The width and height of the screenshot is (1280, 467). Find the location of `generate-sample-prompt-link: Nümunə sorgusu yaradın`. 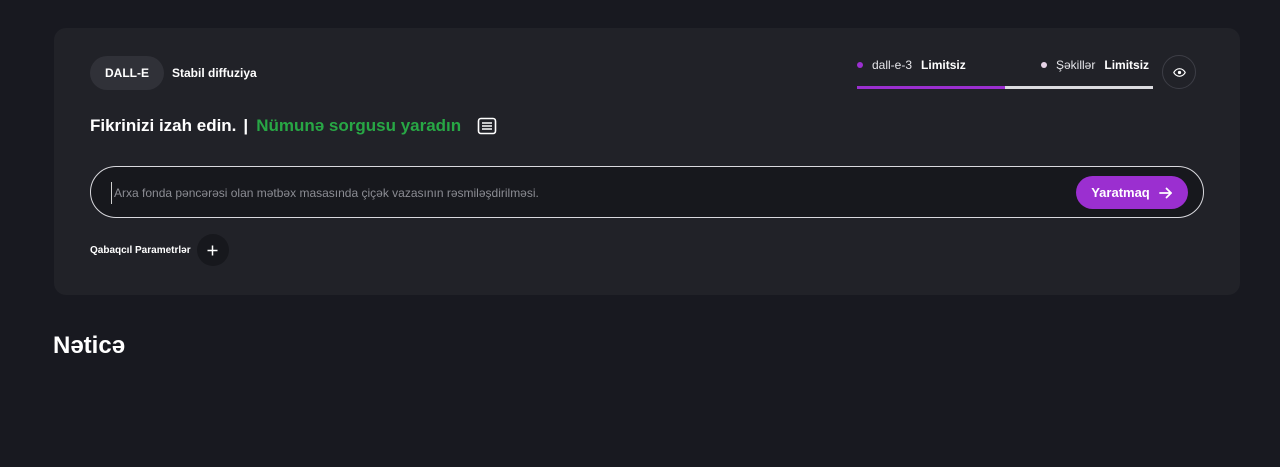

generate-sample-prompt-link: Nümunə sorgusu yaradın is located at coordinates (358, 126).